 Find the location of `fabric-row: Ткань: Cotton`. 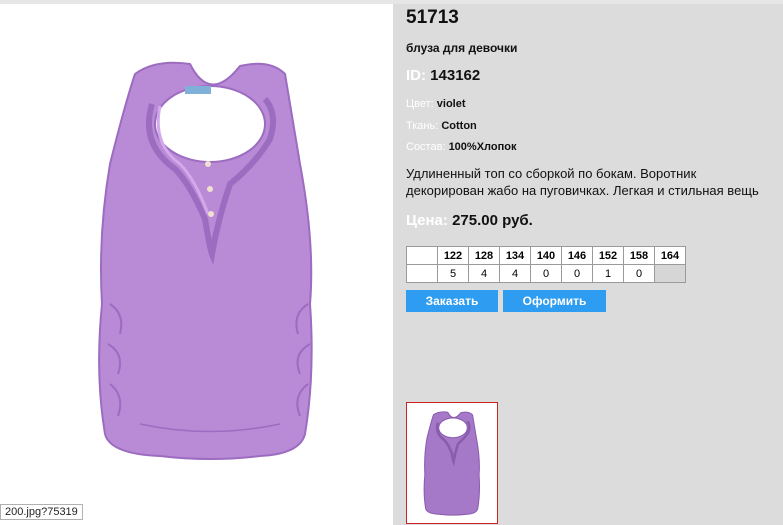

fabric-row: Ткань: Cotton is located at coordinates (441, 126).